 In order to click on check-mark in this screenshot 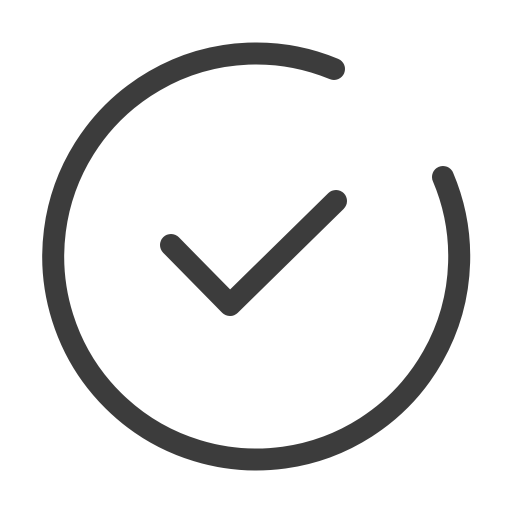, I will do `click(253, 253)`.